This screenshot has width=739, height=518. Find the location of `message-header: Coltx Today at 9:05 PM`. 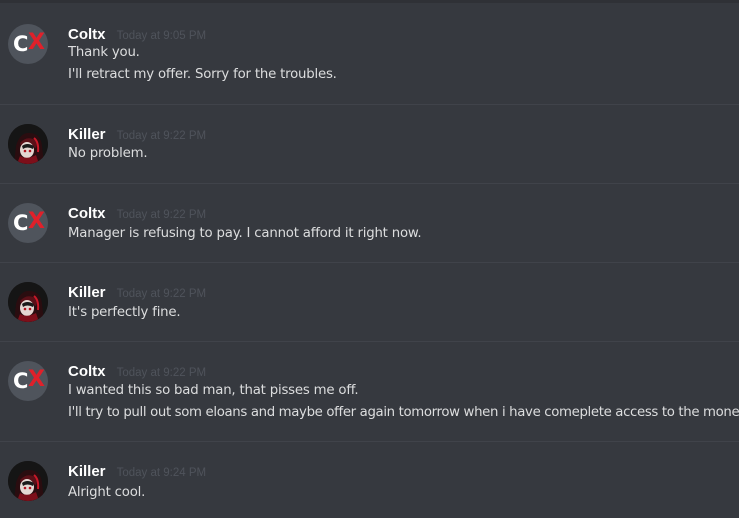

message-header: Coltx Today at 9:05 PM is located at coordinates (137, 33).